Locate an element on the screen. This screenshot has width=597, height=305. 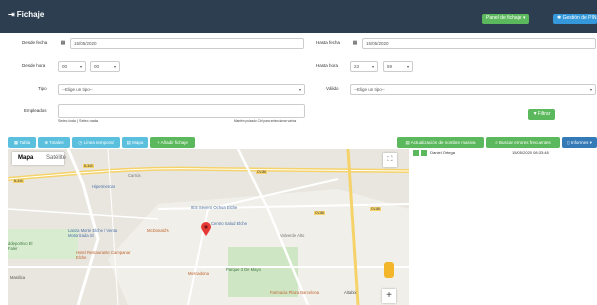
map-place-label: Mercadona is located at coordinates (198, 273).